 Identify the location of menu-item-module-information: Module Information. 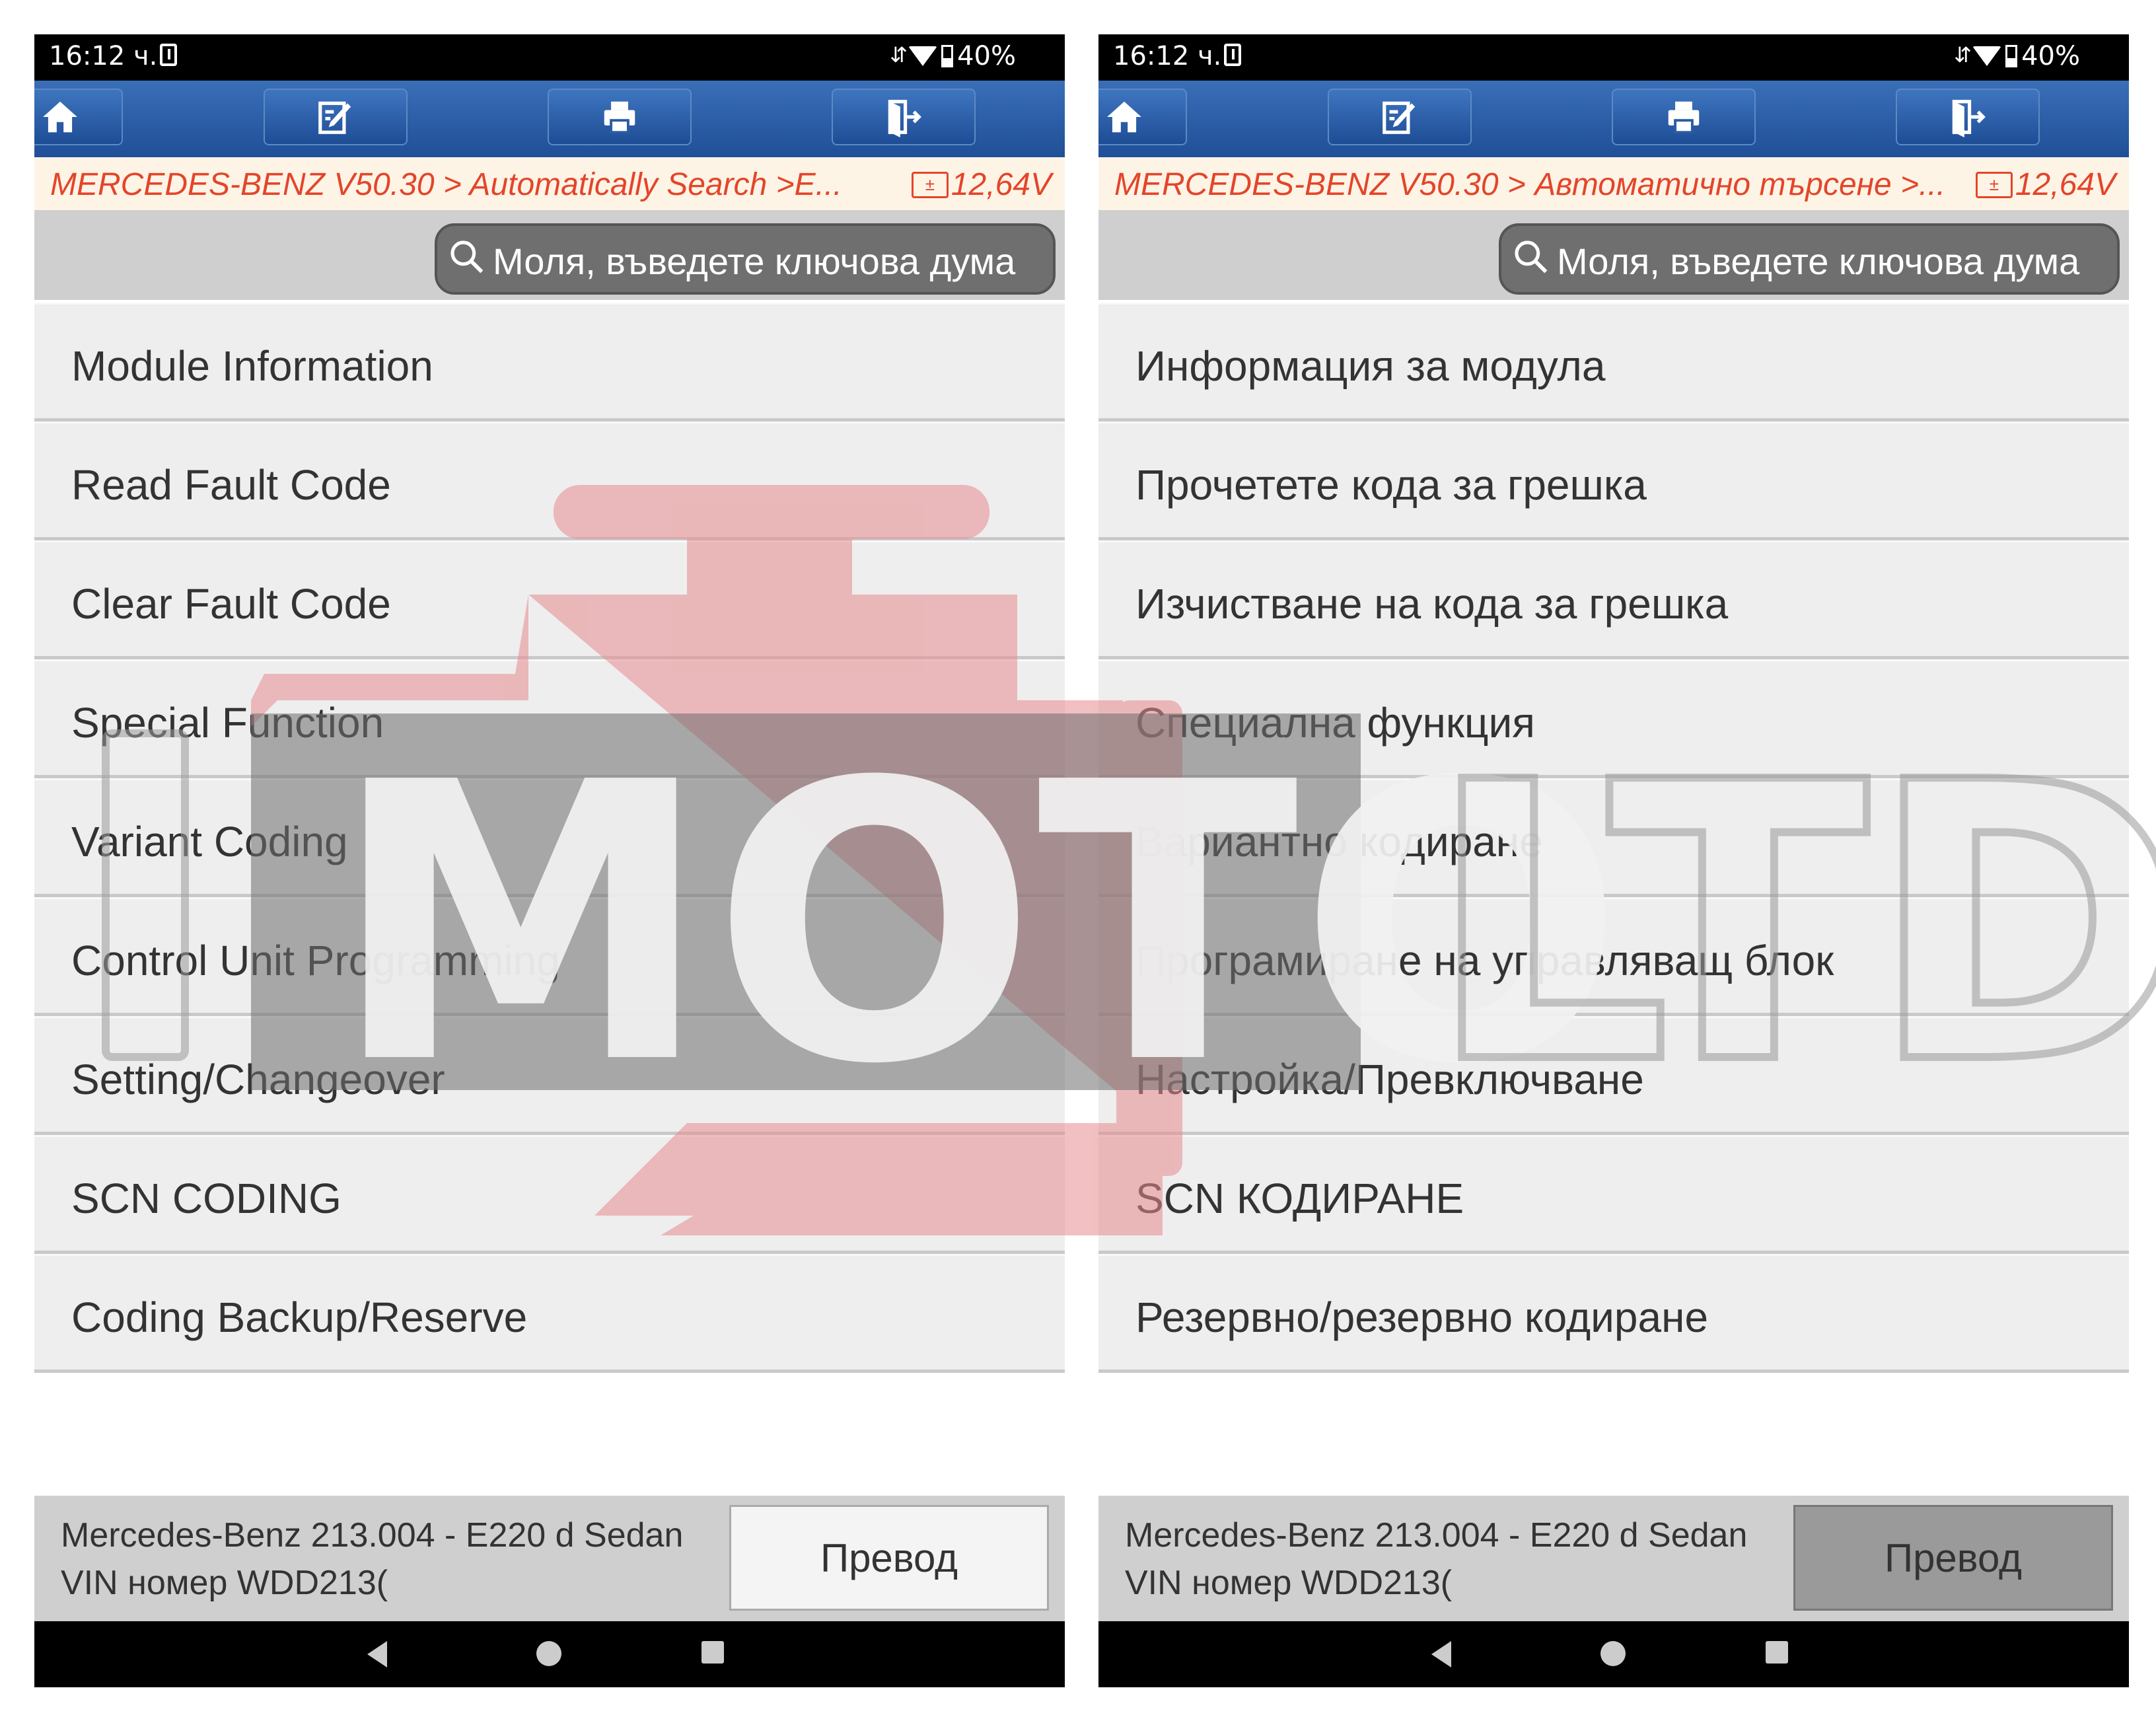
(549, 362).